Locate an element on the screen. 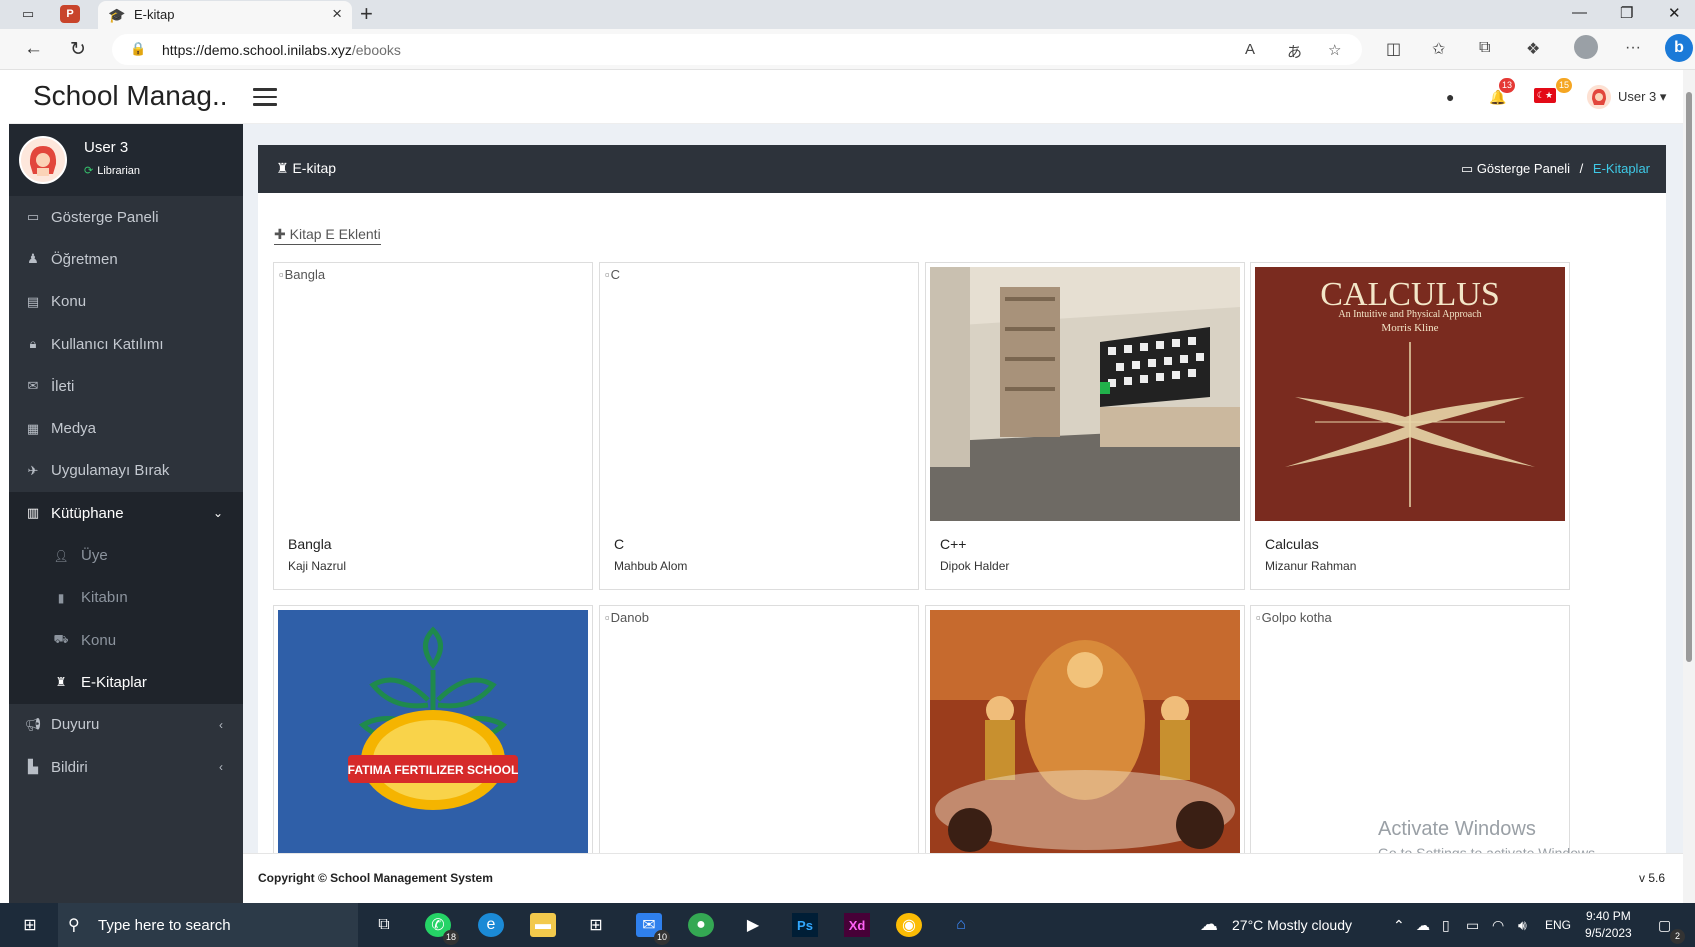 The height and width of the screenshot is (947, 1695). sidebar-item-dashboard: ▭ Gösterge Paneli is located at coordinates (126, 217).